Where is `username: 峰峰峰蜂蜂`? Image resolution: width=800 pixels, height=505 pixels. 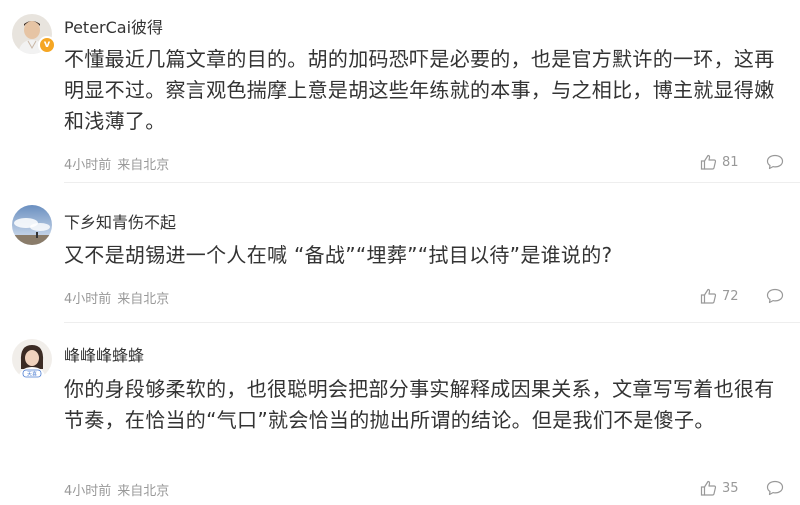 username: 峰峰峰蜂蜂 is located at coordinates (104, 354).